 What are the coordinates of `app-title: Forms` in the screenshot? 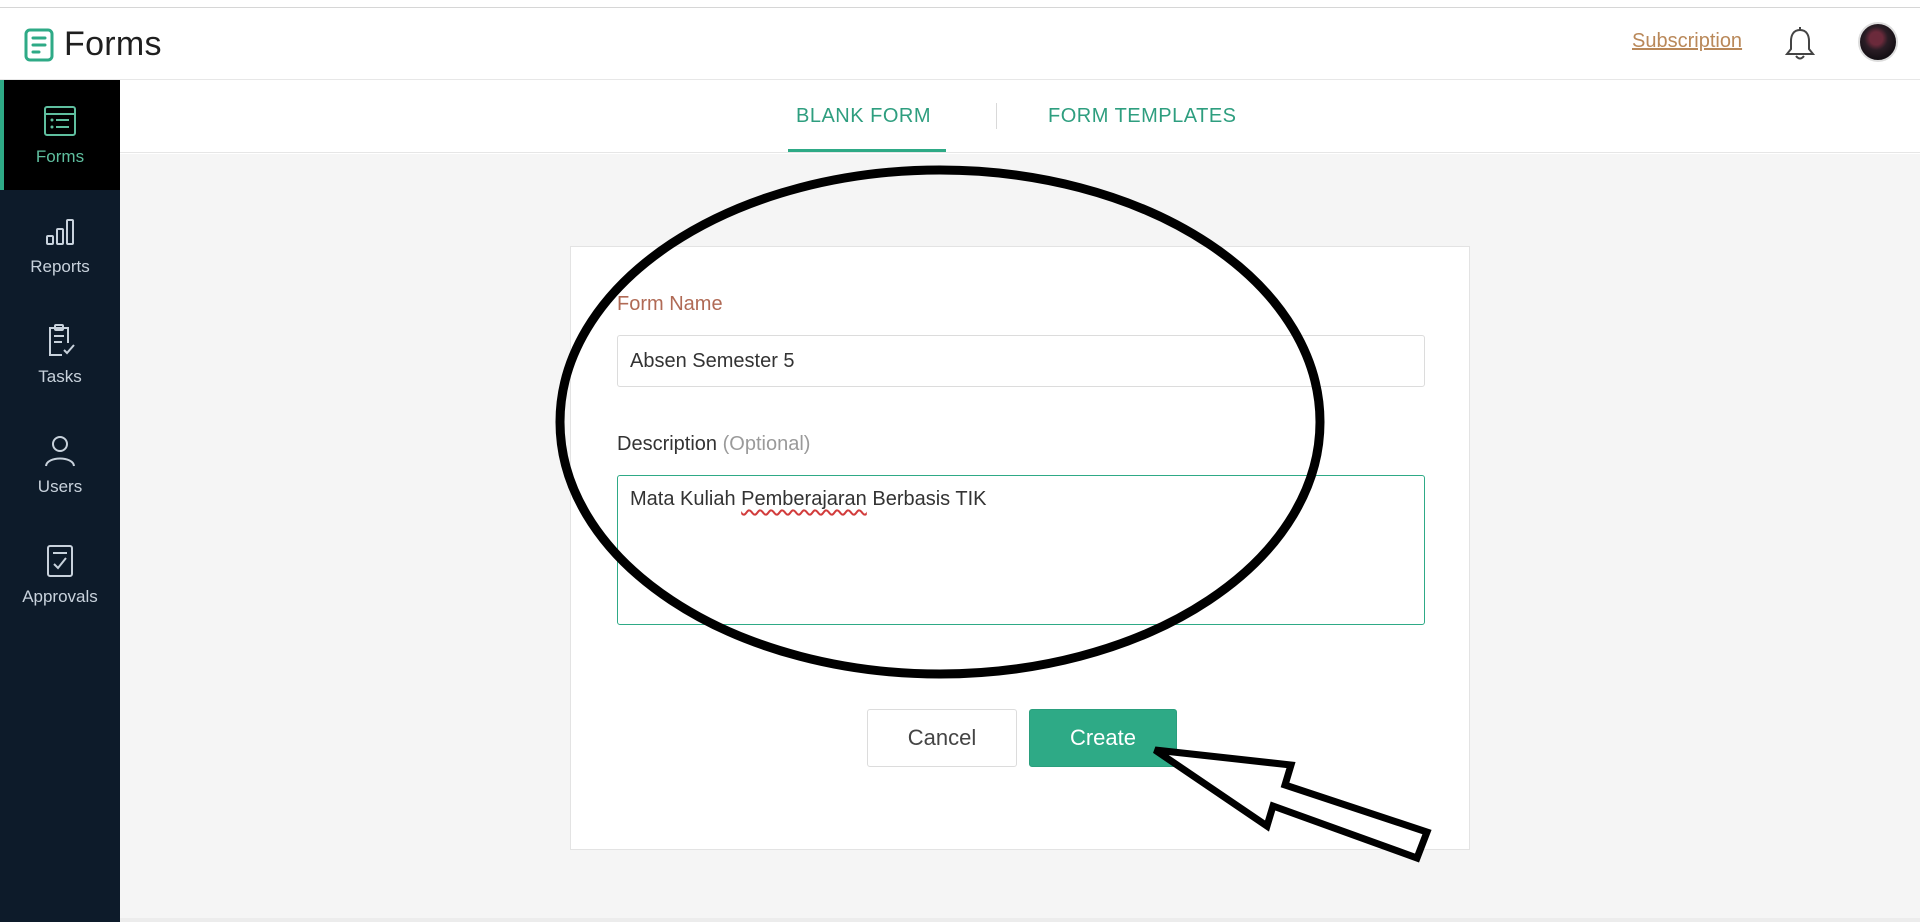 It's located at (113, 44).